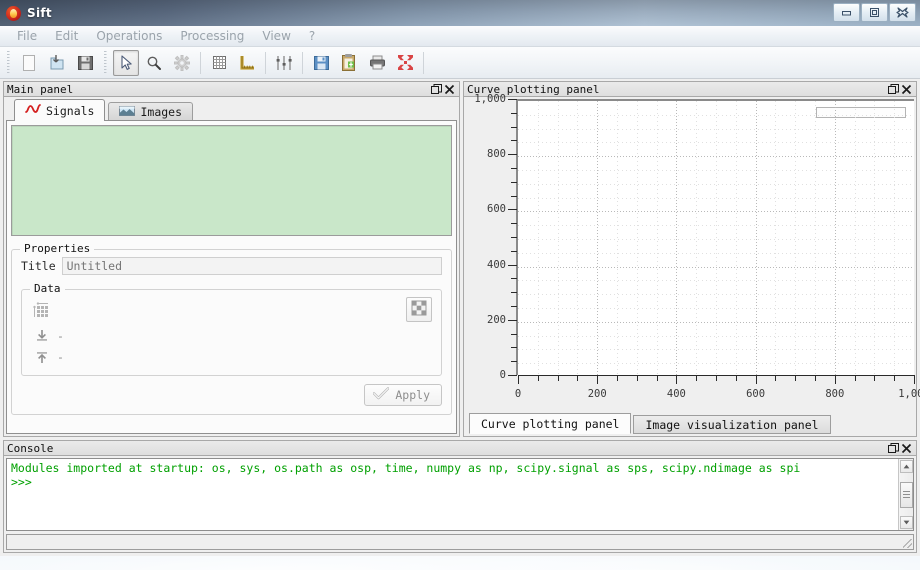 This screenshot has width=920, height=570. Describe the element at coordinates (42, 336) in the screenshot. I see `minimum-value-icon` at that location.